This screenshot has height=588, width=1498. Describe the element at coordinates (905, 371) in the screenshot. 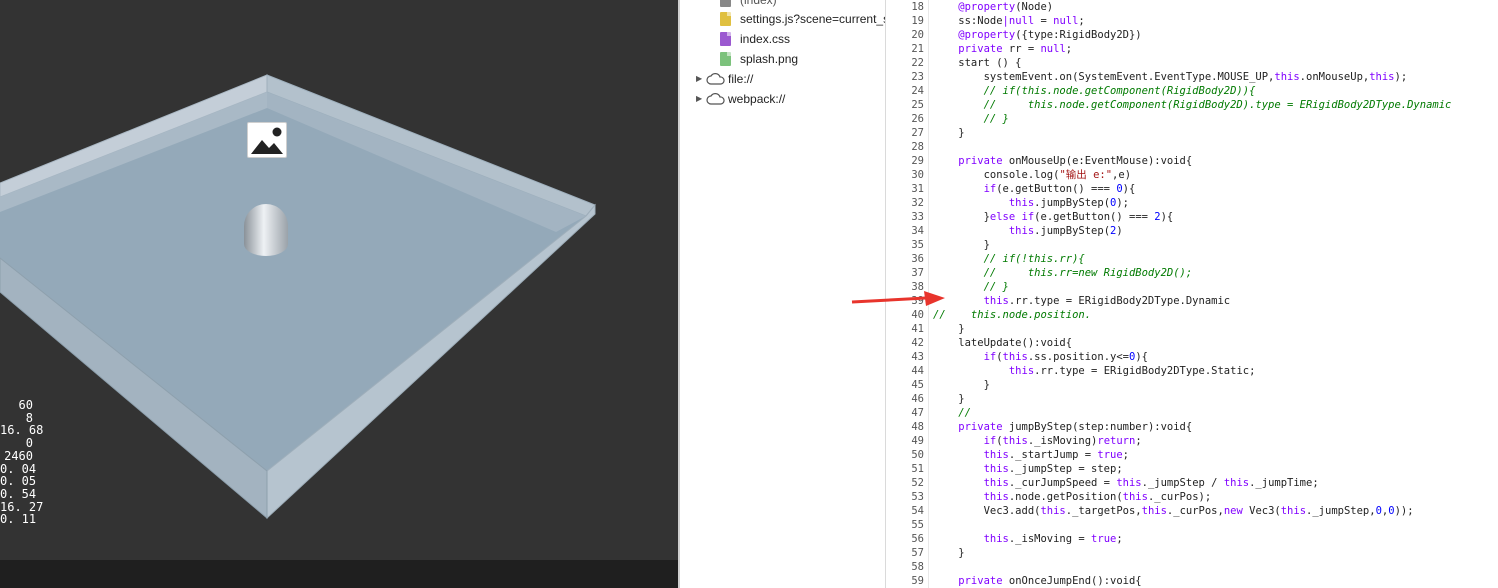

I see `line-number: 44` at that location.